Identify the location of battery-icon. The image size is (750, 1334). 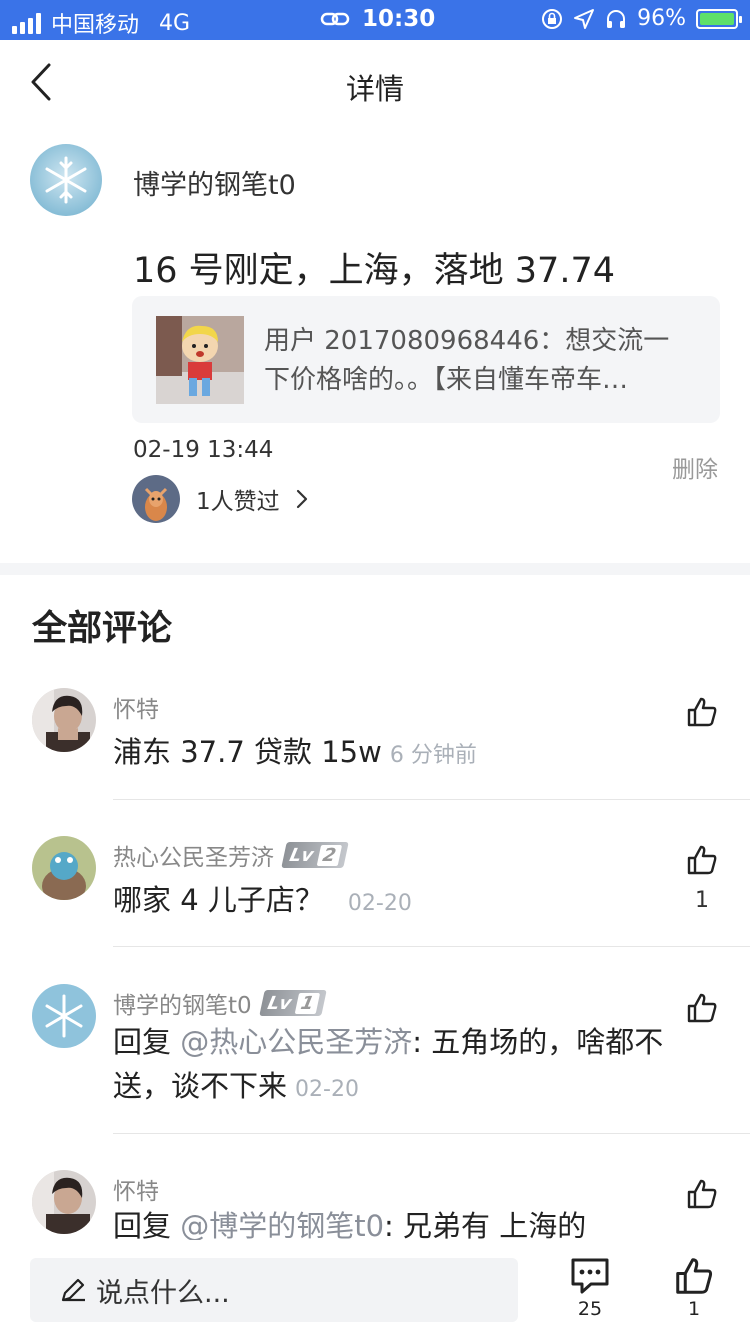
(719, 18).